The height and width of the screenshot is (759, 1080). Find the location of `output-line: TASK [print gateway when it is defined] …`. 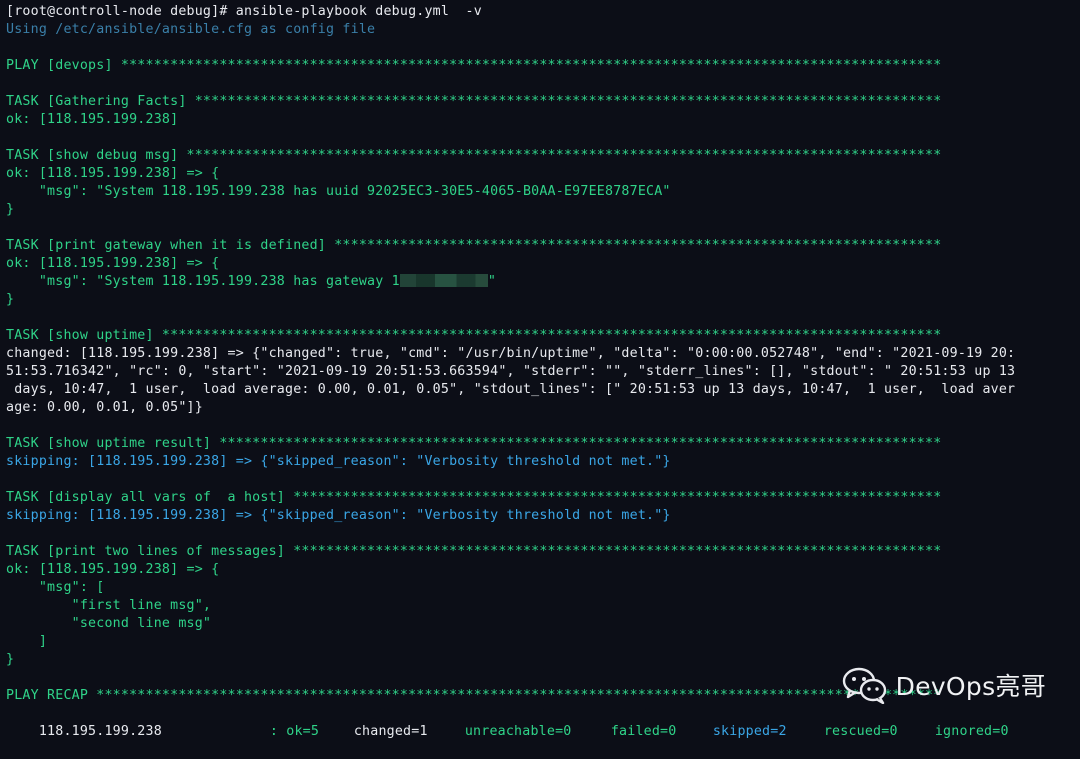

output-line: TASK [print gateway when it is defined] … is located at coordinates (543, 246).